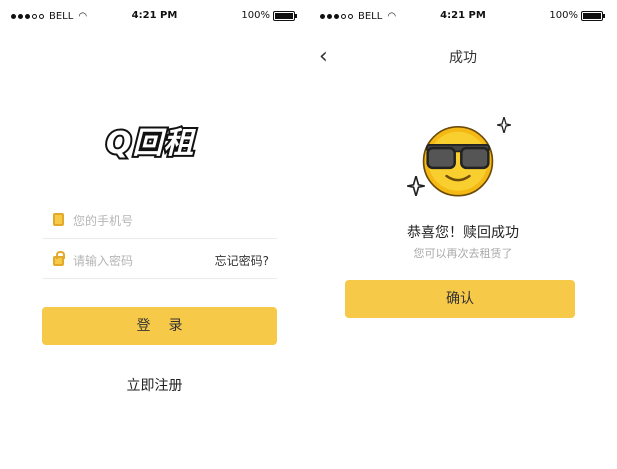  I want to click on phone-input-placeholder: 您的手机号, so click(103, 220).